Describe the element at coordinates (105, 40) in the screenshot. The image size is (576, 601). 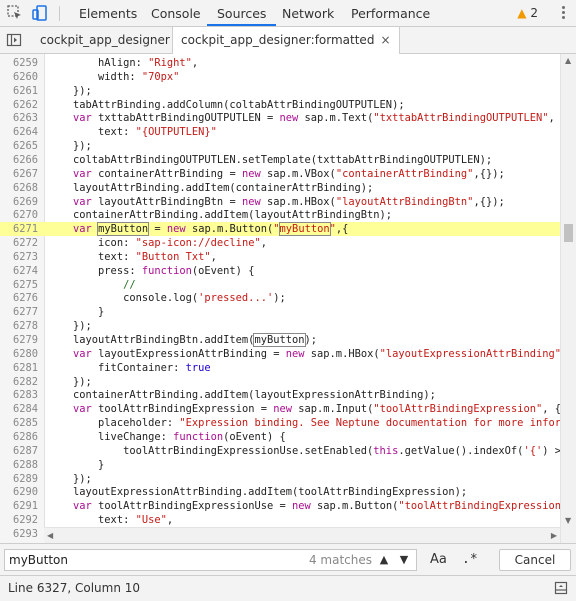
I see `file-tab-cockpit-app-designer: cockpit_app_designer` at that location.